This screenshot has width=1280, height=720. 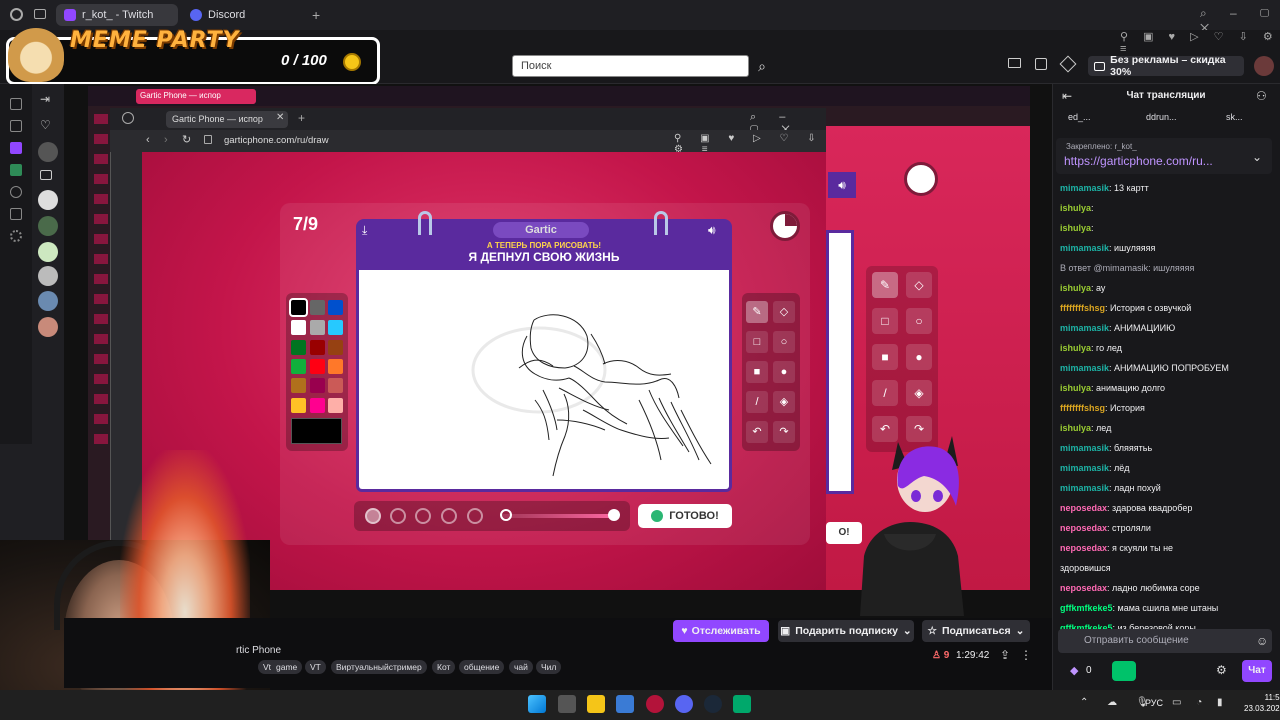 What do you see at coordinates (1014, 63) in the screenshot?
I see `mail-icon` at bounding box center [1014, 63].